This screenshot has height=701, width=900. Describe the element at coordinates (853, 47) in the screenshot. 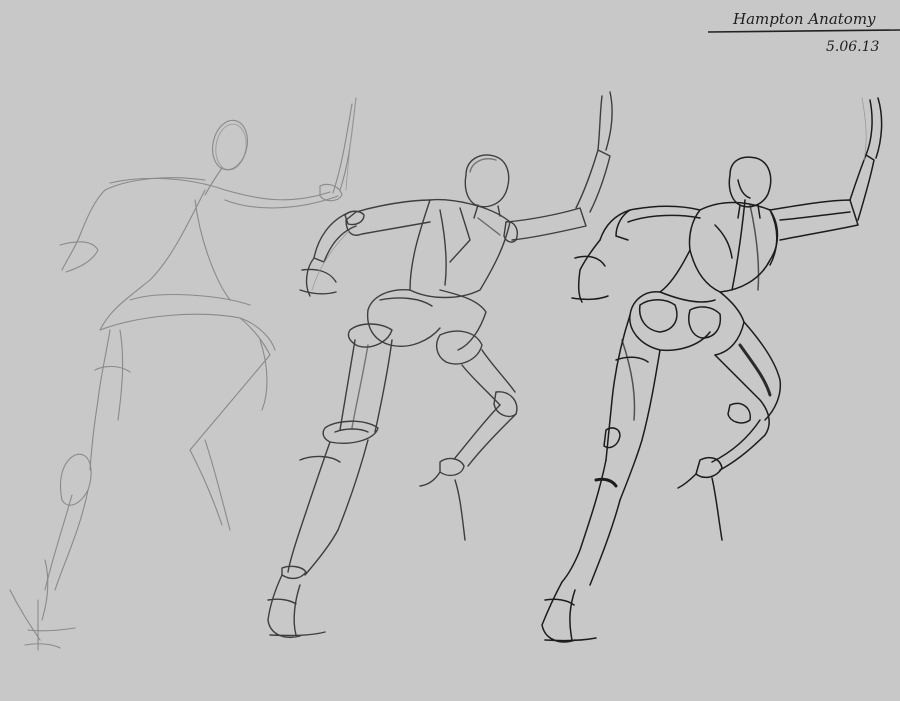

I see `signature-date: 5.06.13` at that location.